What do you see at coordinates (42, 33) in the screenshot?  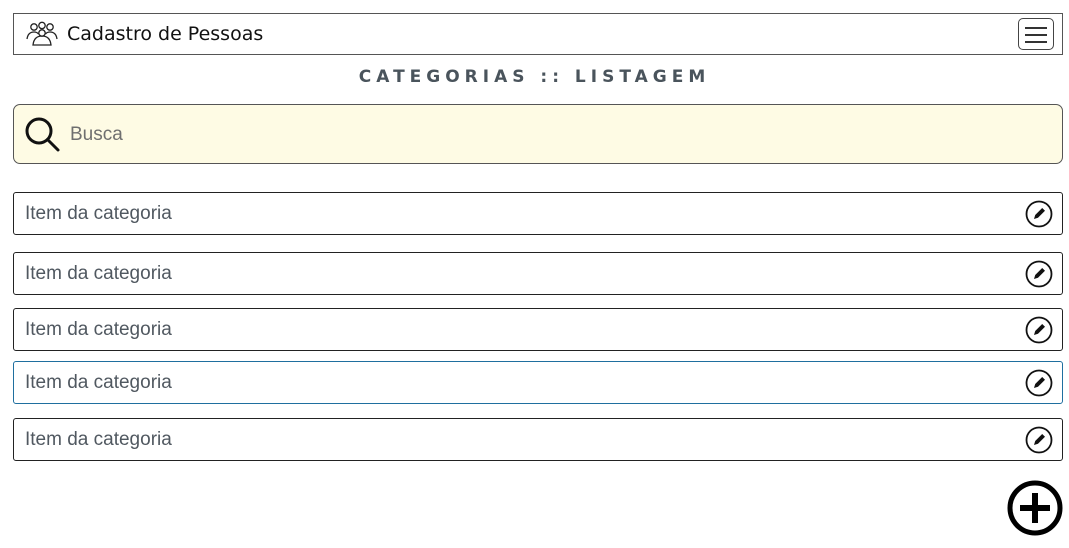 I see `people-group-icon` at bounding box center [42, 33].